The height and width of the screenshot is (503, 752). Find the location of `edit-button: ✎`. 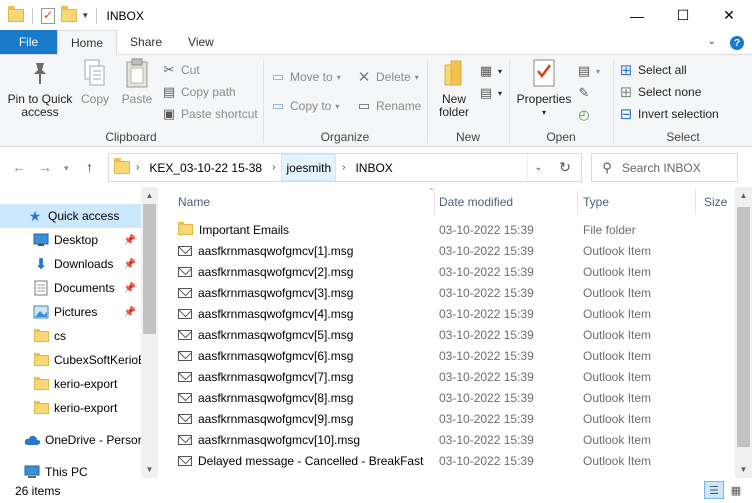

edit-button: ✎ is located at coordinates (584, 93).